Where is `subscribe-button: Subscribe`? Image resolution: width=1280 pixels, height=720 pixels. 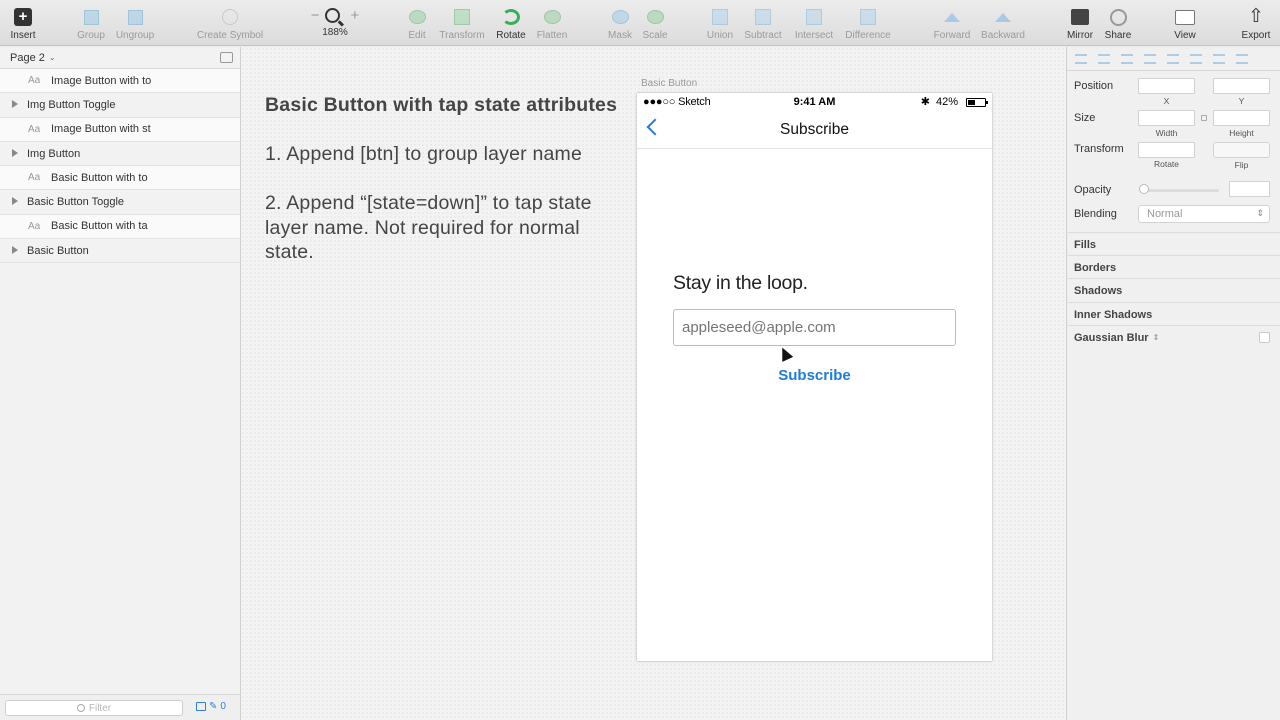 subscribe-button: Subscribe is located at coordinates (814, 375).